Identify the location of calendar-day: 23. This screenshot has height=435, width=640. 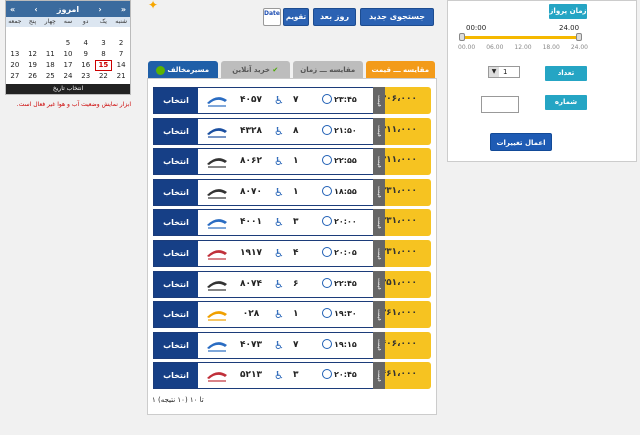
(86, 76).